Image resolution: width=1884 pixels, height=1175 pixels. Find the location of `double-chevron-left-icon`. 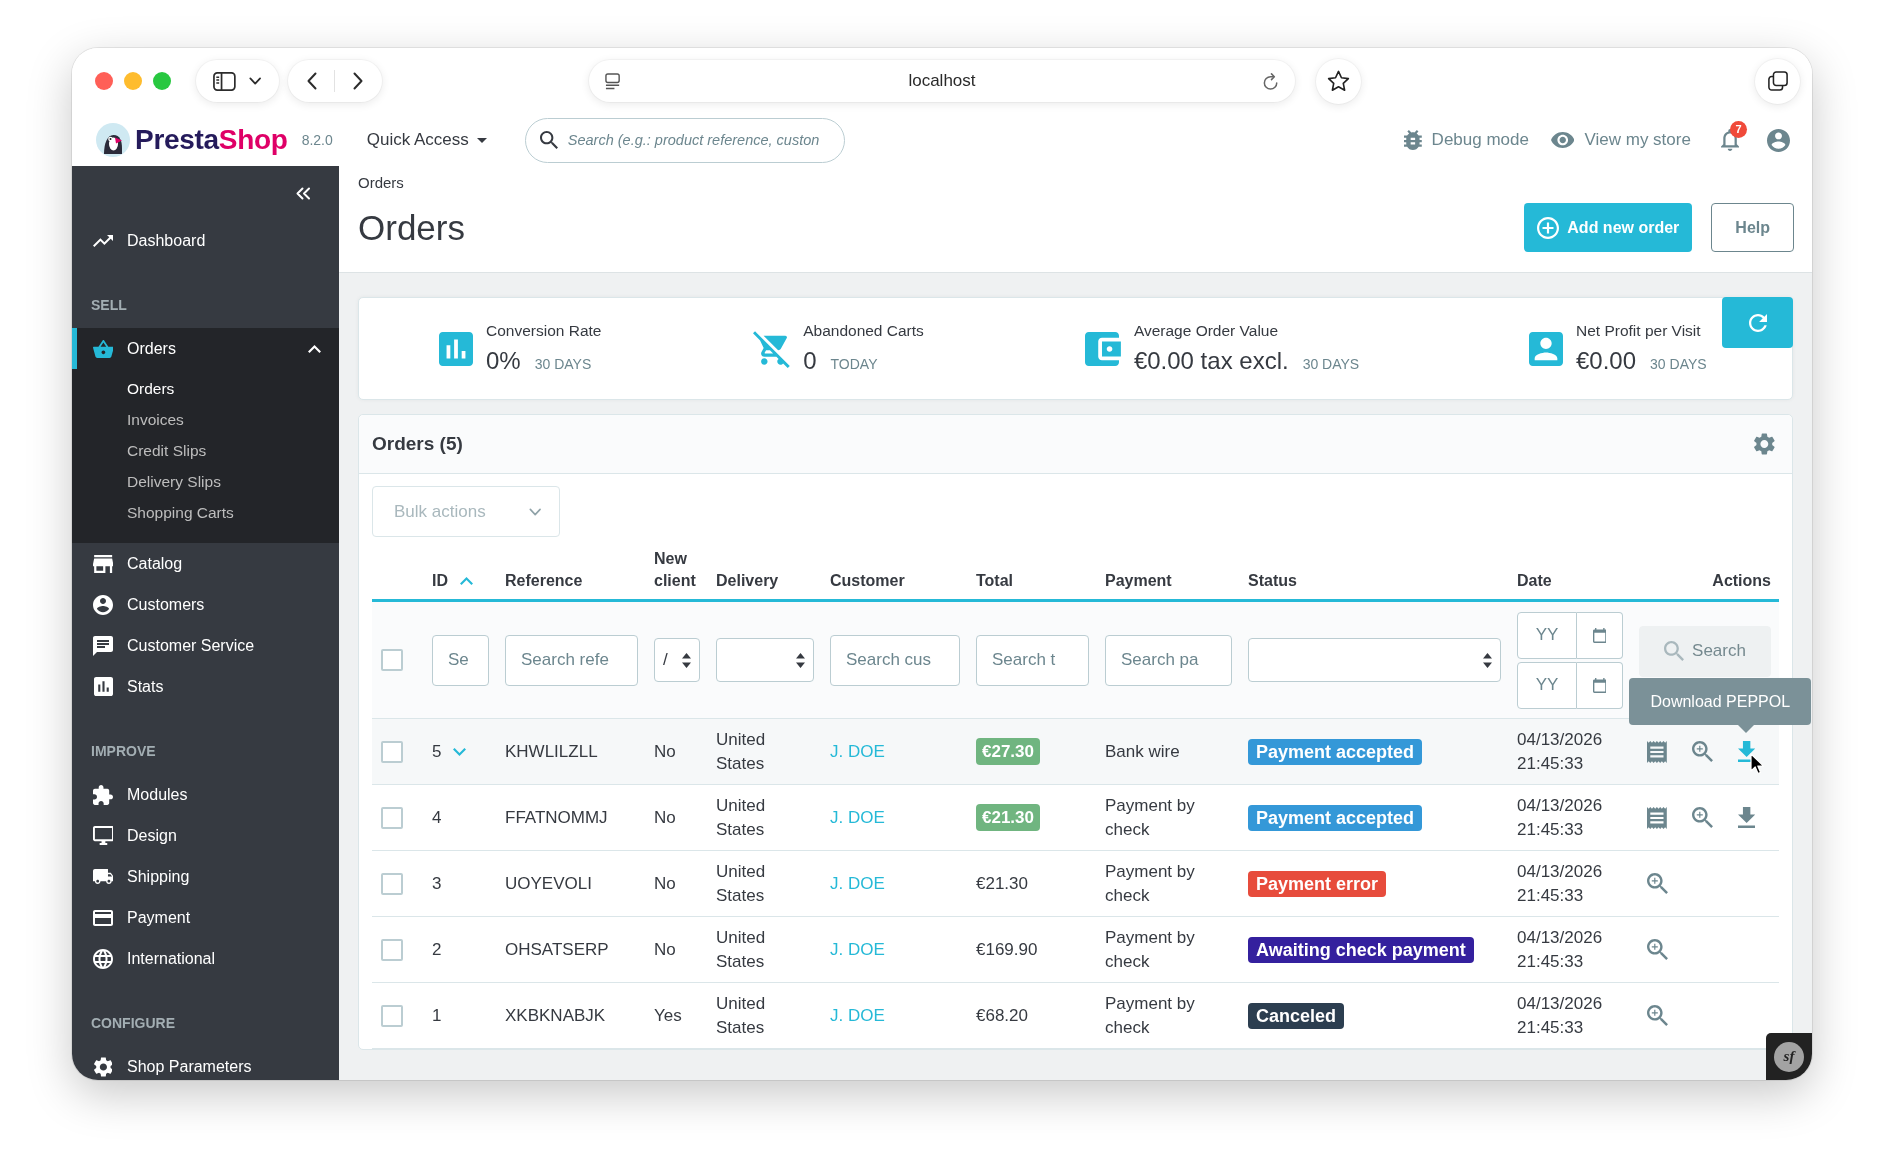

double-chevron-left-icon is located at coordinates (303, 193).